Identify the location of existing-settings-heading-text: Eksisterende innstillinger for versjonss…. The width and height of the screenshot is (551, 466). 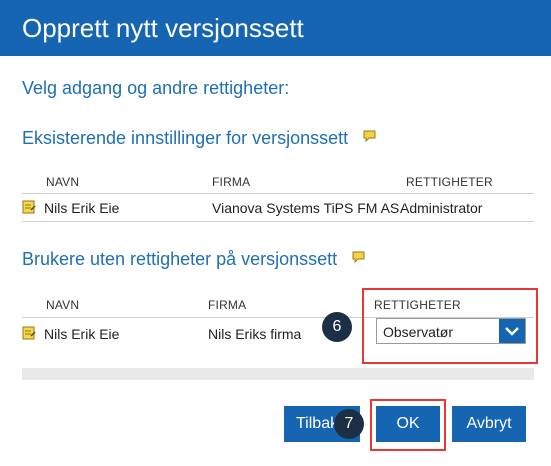
(185, 138).